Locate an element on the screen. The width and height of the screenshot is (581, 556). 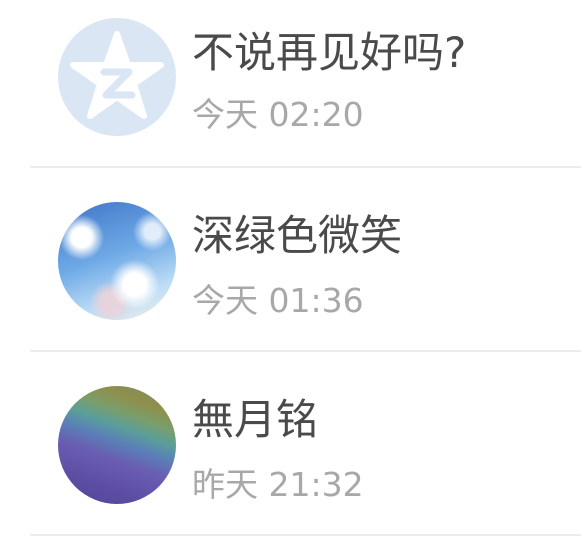
star-z-icon is located at coordinates (117, 75).